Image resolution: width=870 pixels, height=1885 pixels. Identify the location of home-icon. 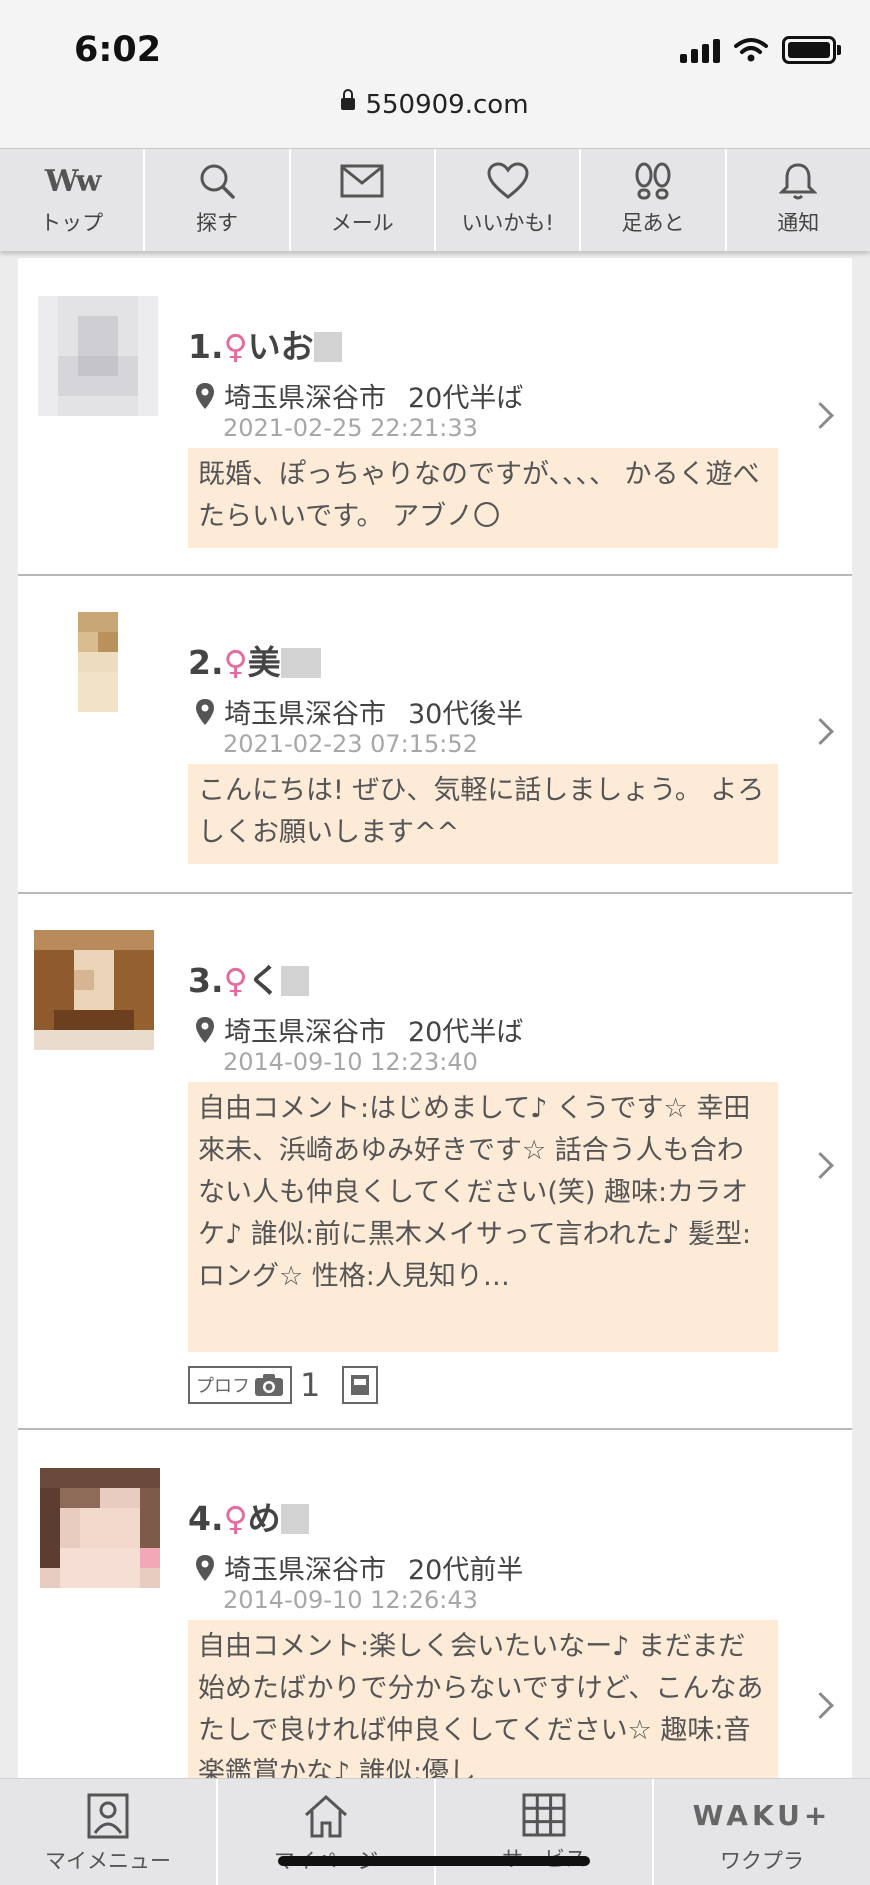
(326, 1816).